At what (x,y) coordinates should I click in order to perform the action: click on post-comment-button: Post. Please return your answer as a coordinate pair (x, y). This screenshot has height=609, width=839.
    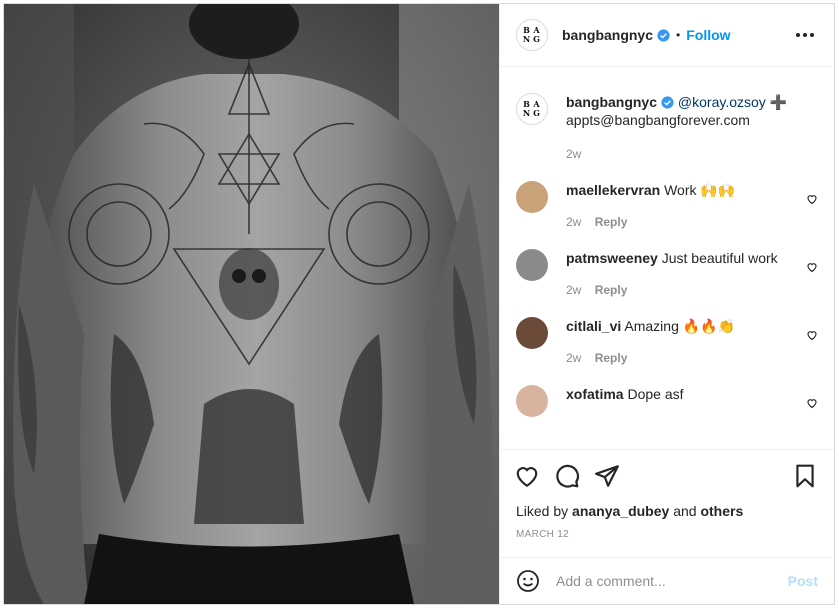
    Looking at the image, I should click on (803, 581).